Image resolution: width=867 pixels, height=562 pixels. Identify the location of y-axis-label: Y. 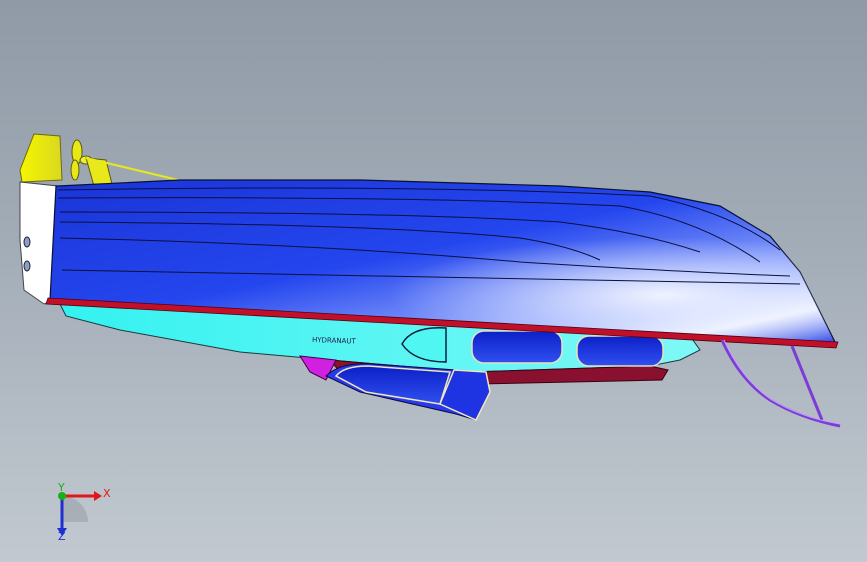
(61, 487).